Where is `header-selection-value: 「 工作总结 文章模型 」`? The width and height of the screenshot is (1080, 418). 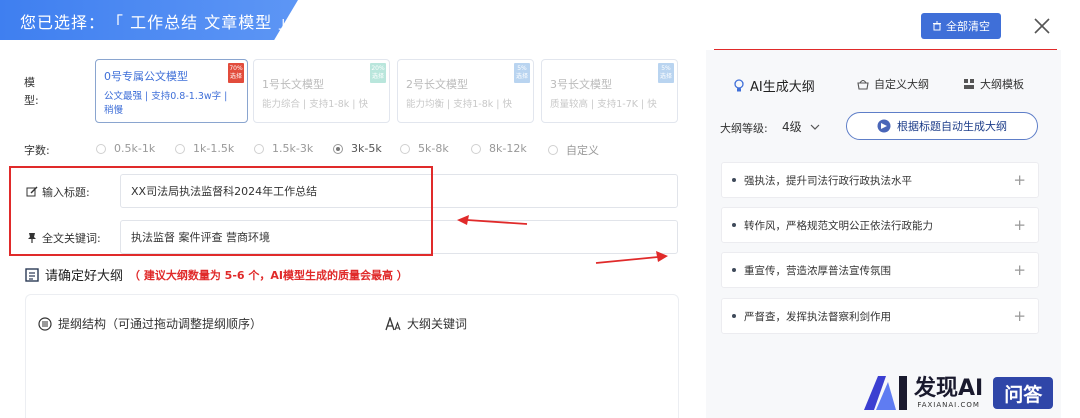
header-selection-value: 「 工作总结 文章模型 」 is located at coordinates (205, 22).